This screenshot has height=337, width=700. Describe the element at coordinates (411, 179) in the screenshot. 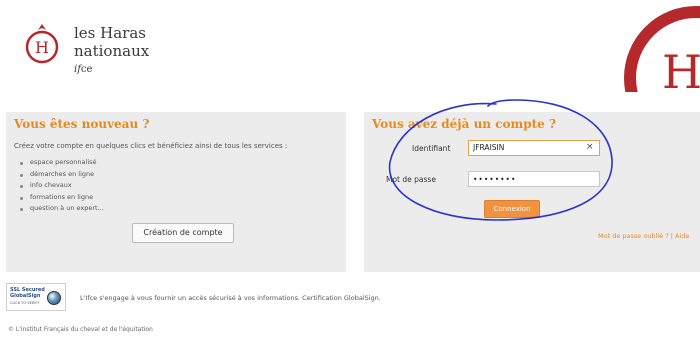

I see `password-label: Mot de passe` at that location.